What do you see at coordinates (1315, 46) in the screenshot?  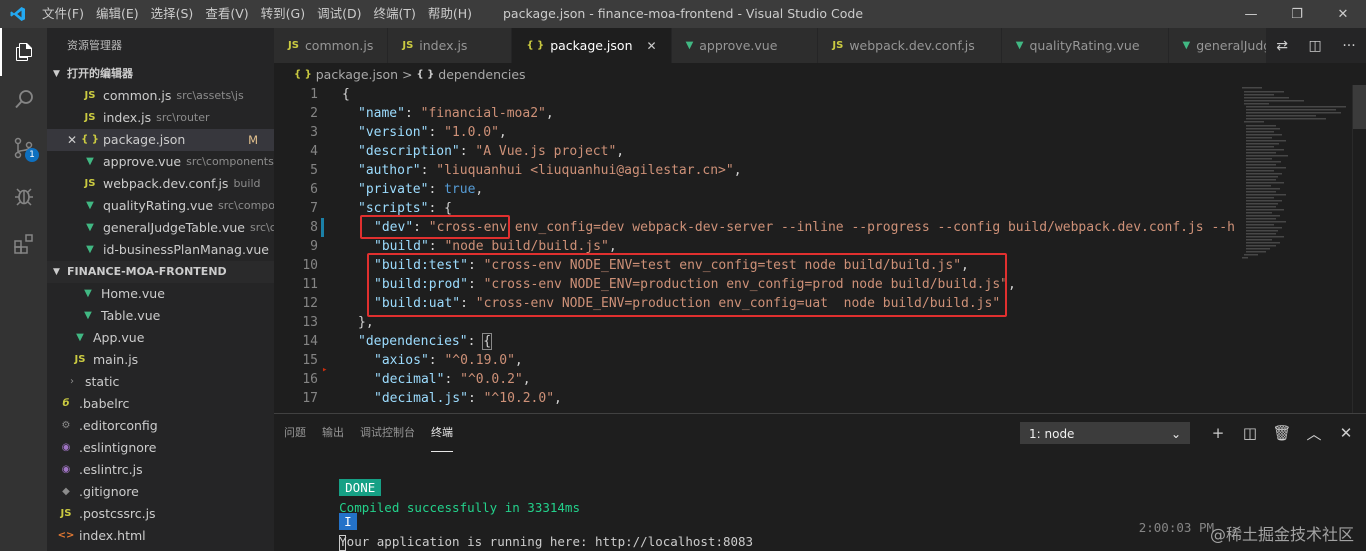 I see `split-editor-icon: ◫` at bounding box center [1315, 46].